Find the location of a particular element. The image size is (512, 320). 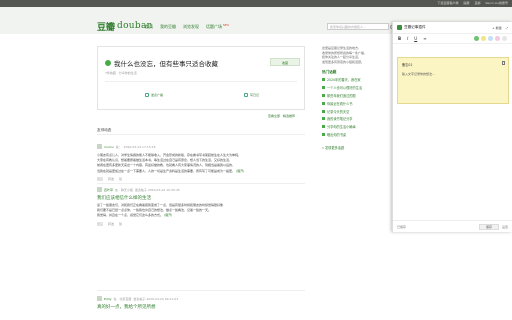

account-link: Kevin Liu的账号 is located at coordinates (496, 3).